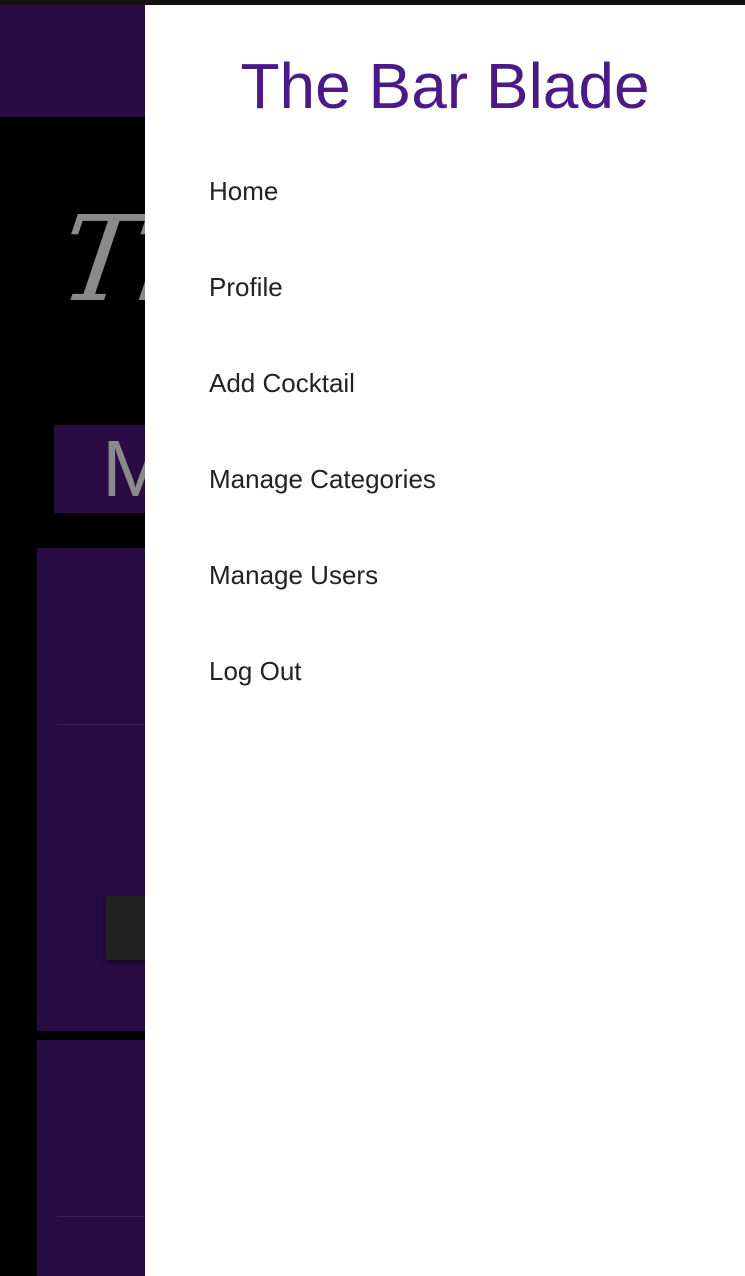 The image size is (745, 1276). I want to click on nav-link-profile: Profile, so click(469, 287).